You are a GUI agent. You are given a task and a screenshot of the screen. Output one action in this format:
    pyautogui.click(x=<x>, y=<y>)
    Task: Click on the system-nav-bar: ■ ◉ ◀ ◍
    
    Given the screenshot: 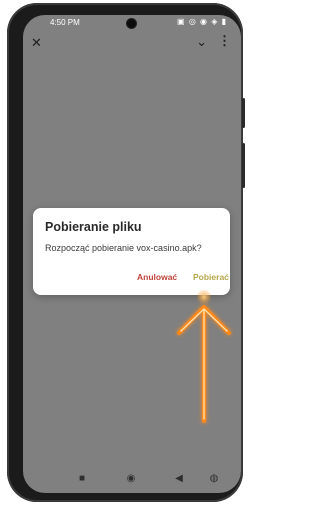 What is the action you would take?
    pyautogui.click(x=132, y=479)
    